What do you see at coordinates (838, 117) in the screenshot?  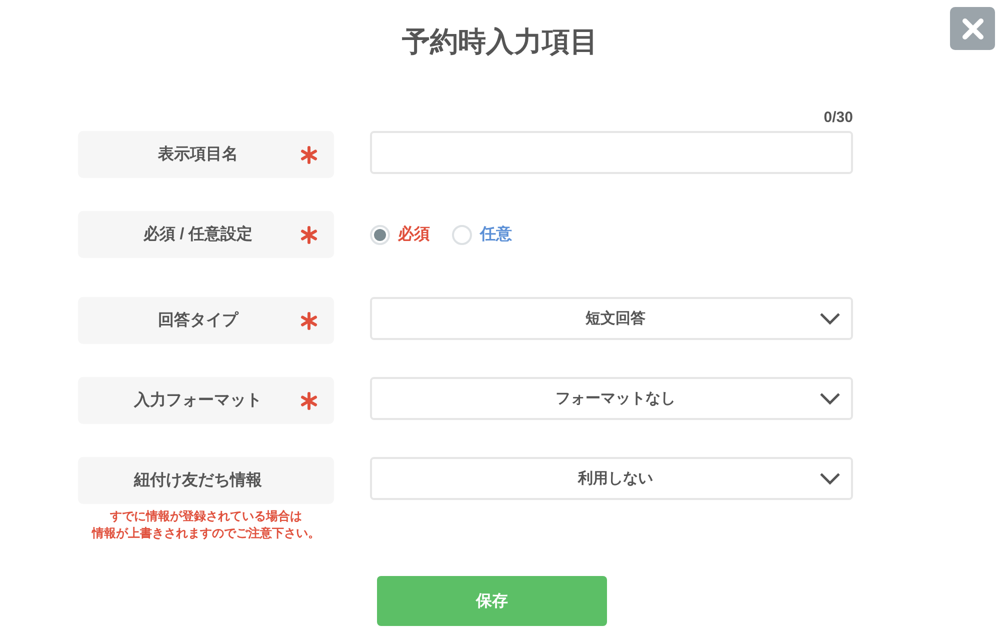 I see `character-counter: 0/30` at bounding box center [838, 117].